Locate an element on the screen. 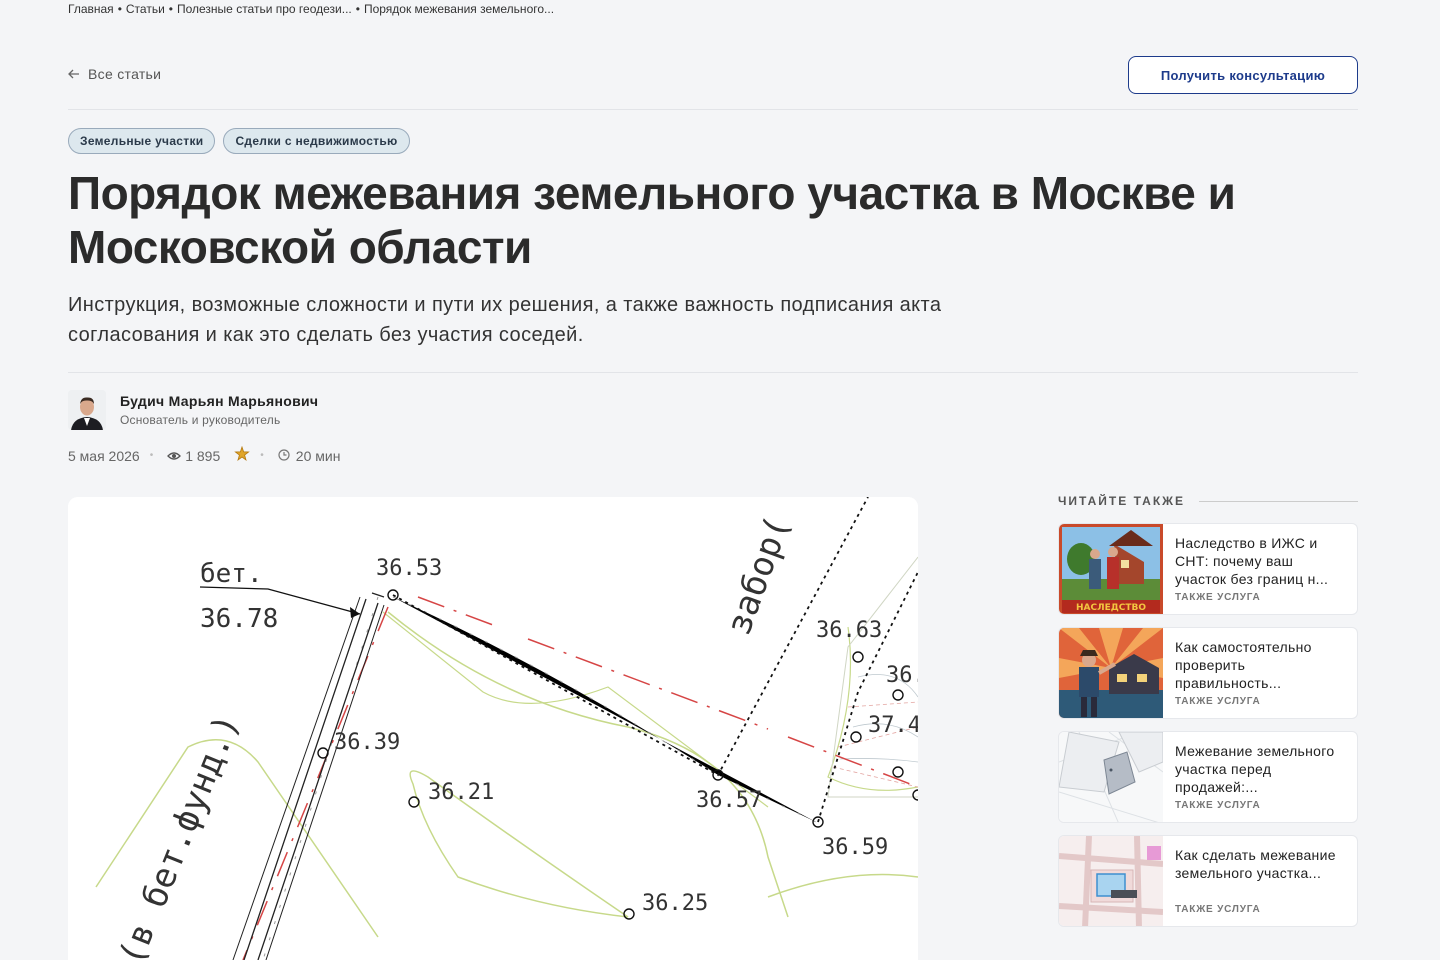  author-name: Будич Марьян Марьянович is located at coordinates (219, 401).